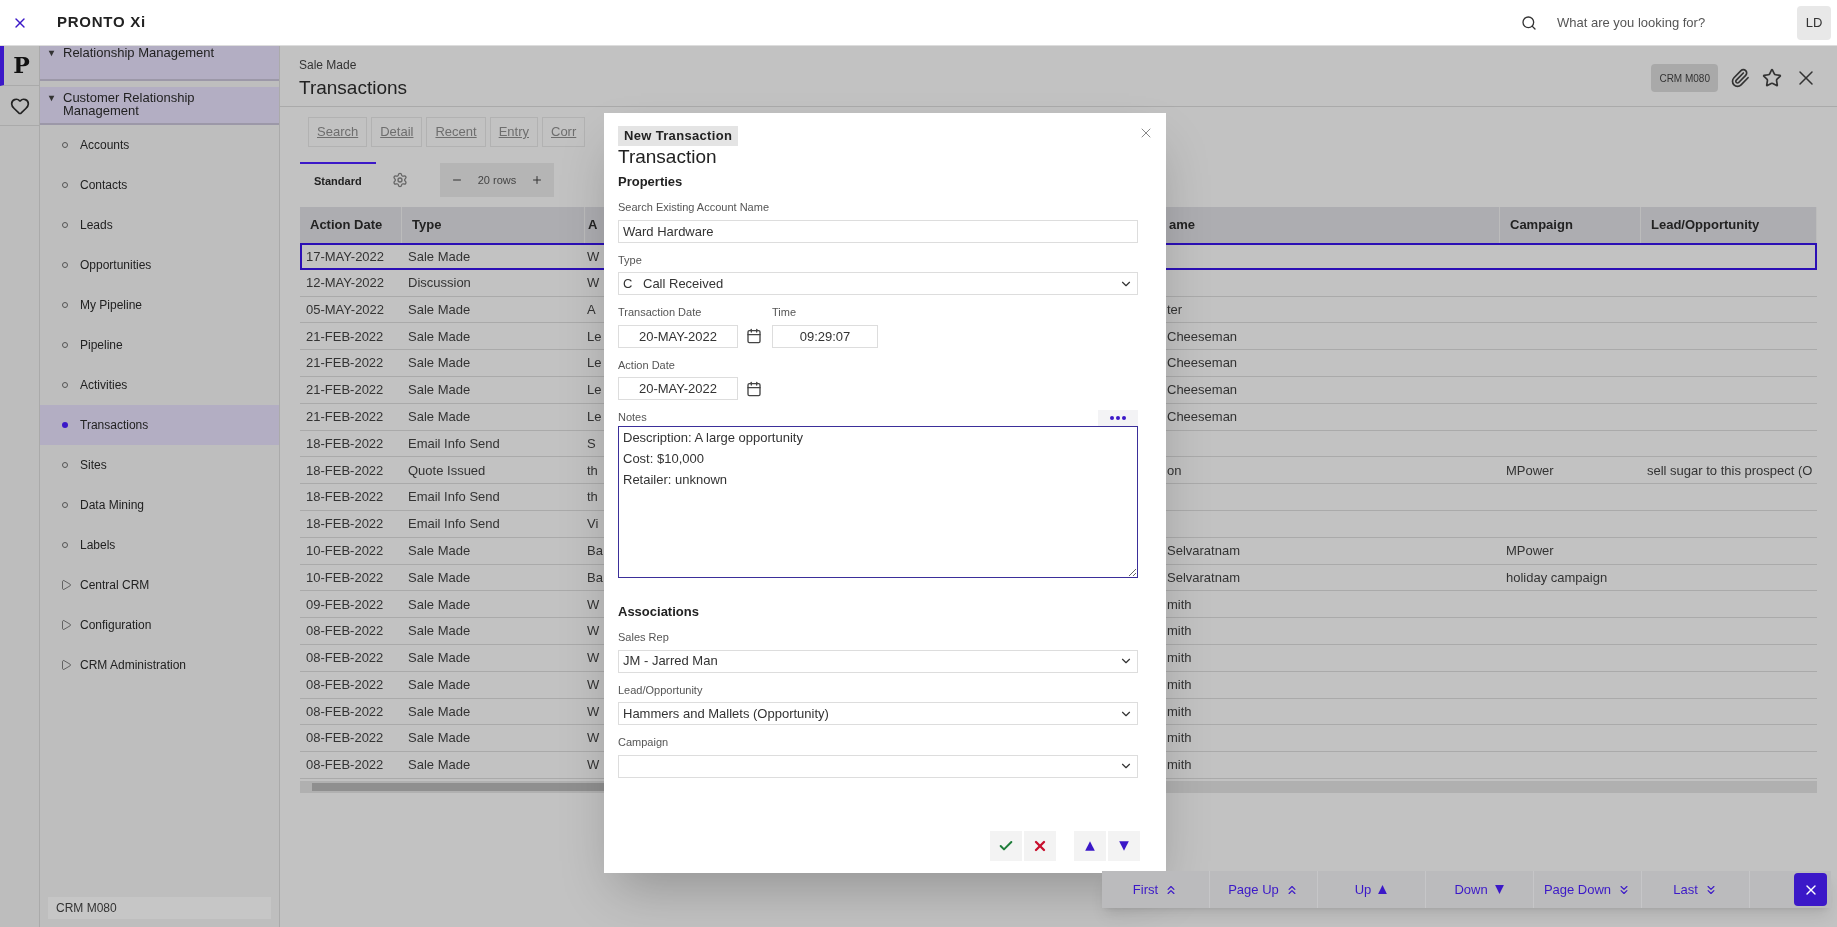  What do you see at coordinates (1202, 416) in the screenshot?
I see `table-cell-text: Cheeseman` at bounding box center [1202, 416].